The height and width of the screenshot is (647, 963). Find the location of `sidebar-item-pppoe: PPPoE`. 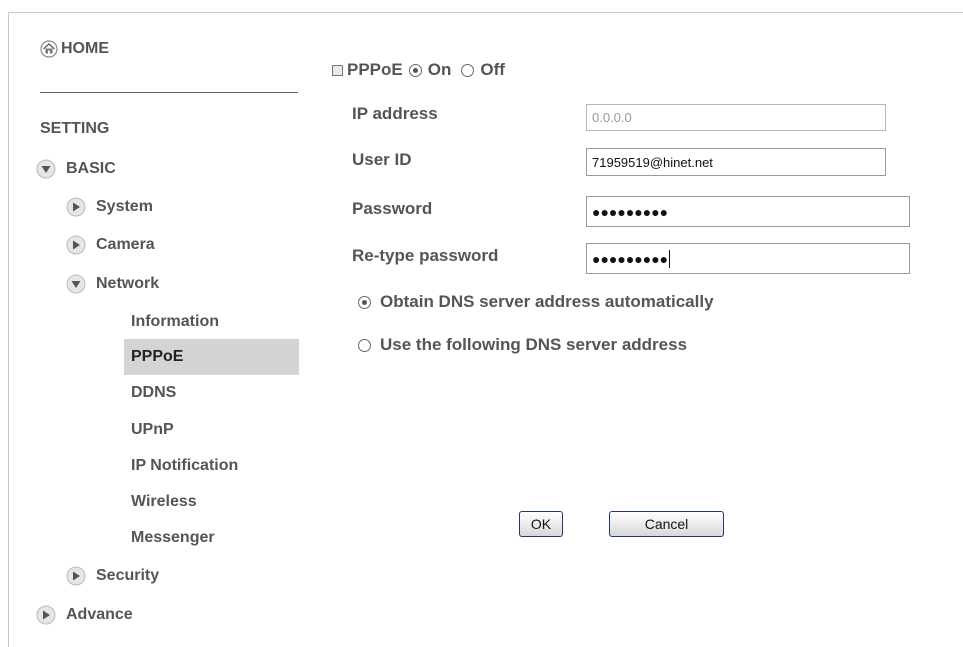

sidebar-item-pppoe: PPPoE is located at coordinates (211, 357).